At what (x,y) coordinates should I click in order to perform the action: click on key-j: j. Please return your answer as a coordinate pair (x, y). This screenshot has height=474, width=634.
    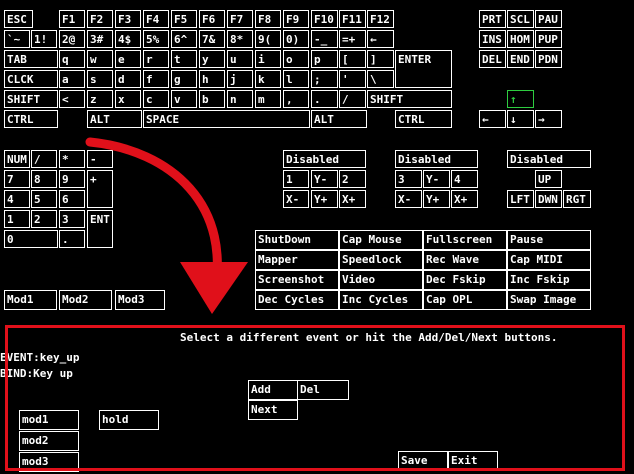
    Looking at the image, I should click on (240, 79).